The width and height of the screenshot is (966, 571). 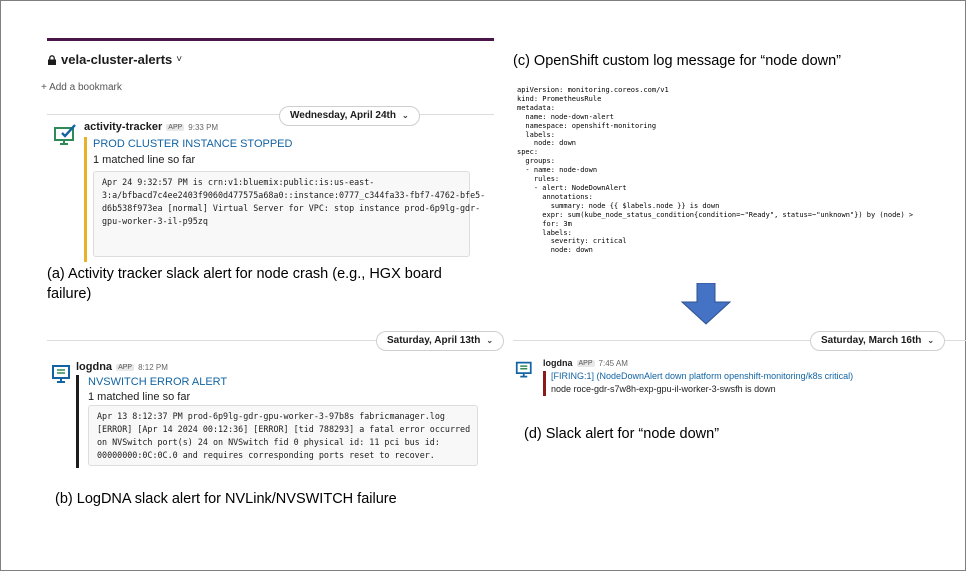 What do you see at coordinates (155, 221) in the screenshot?
I see `log-line: gpu-worker-3-il-p95zq` at bounding box center [155, 221].